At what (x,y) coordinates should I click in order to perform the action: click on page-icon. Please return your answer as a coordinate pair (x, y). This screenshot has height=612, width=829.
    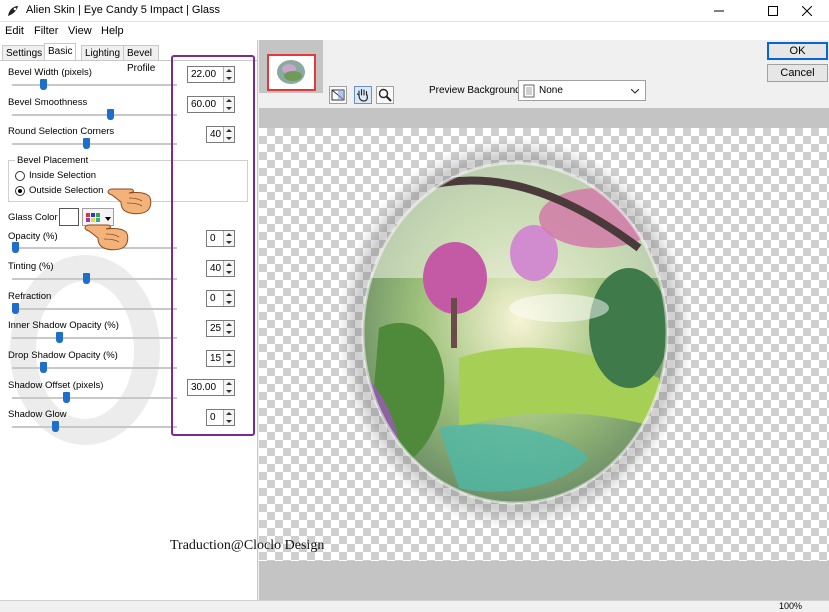
    Looking at the image, I should click on (529, 91).